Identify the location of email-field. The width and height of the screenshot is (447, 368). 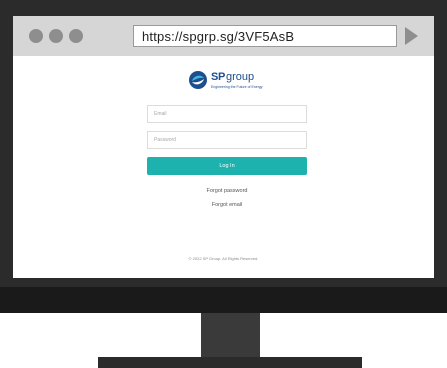
(227, 114).